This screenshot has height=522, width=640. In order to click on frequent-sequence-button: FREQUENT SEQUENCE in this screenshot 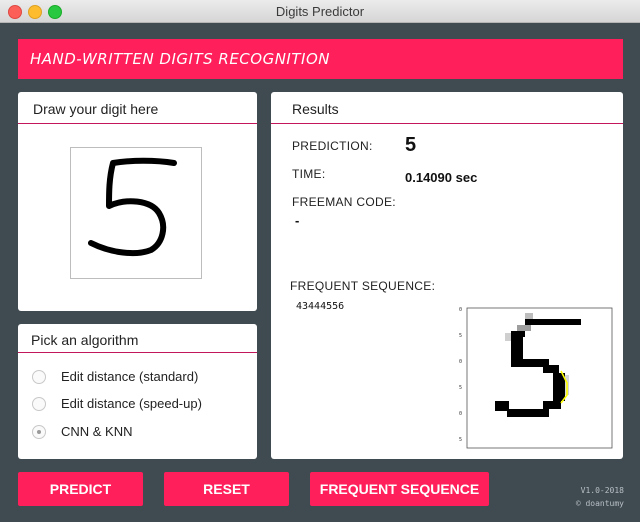, I will do `click(399, 489)`.